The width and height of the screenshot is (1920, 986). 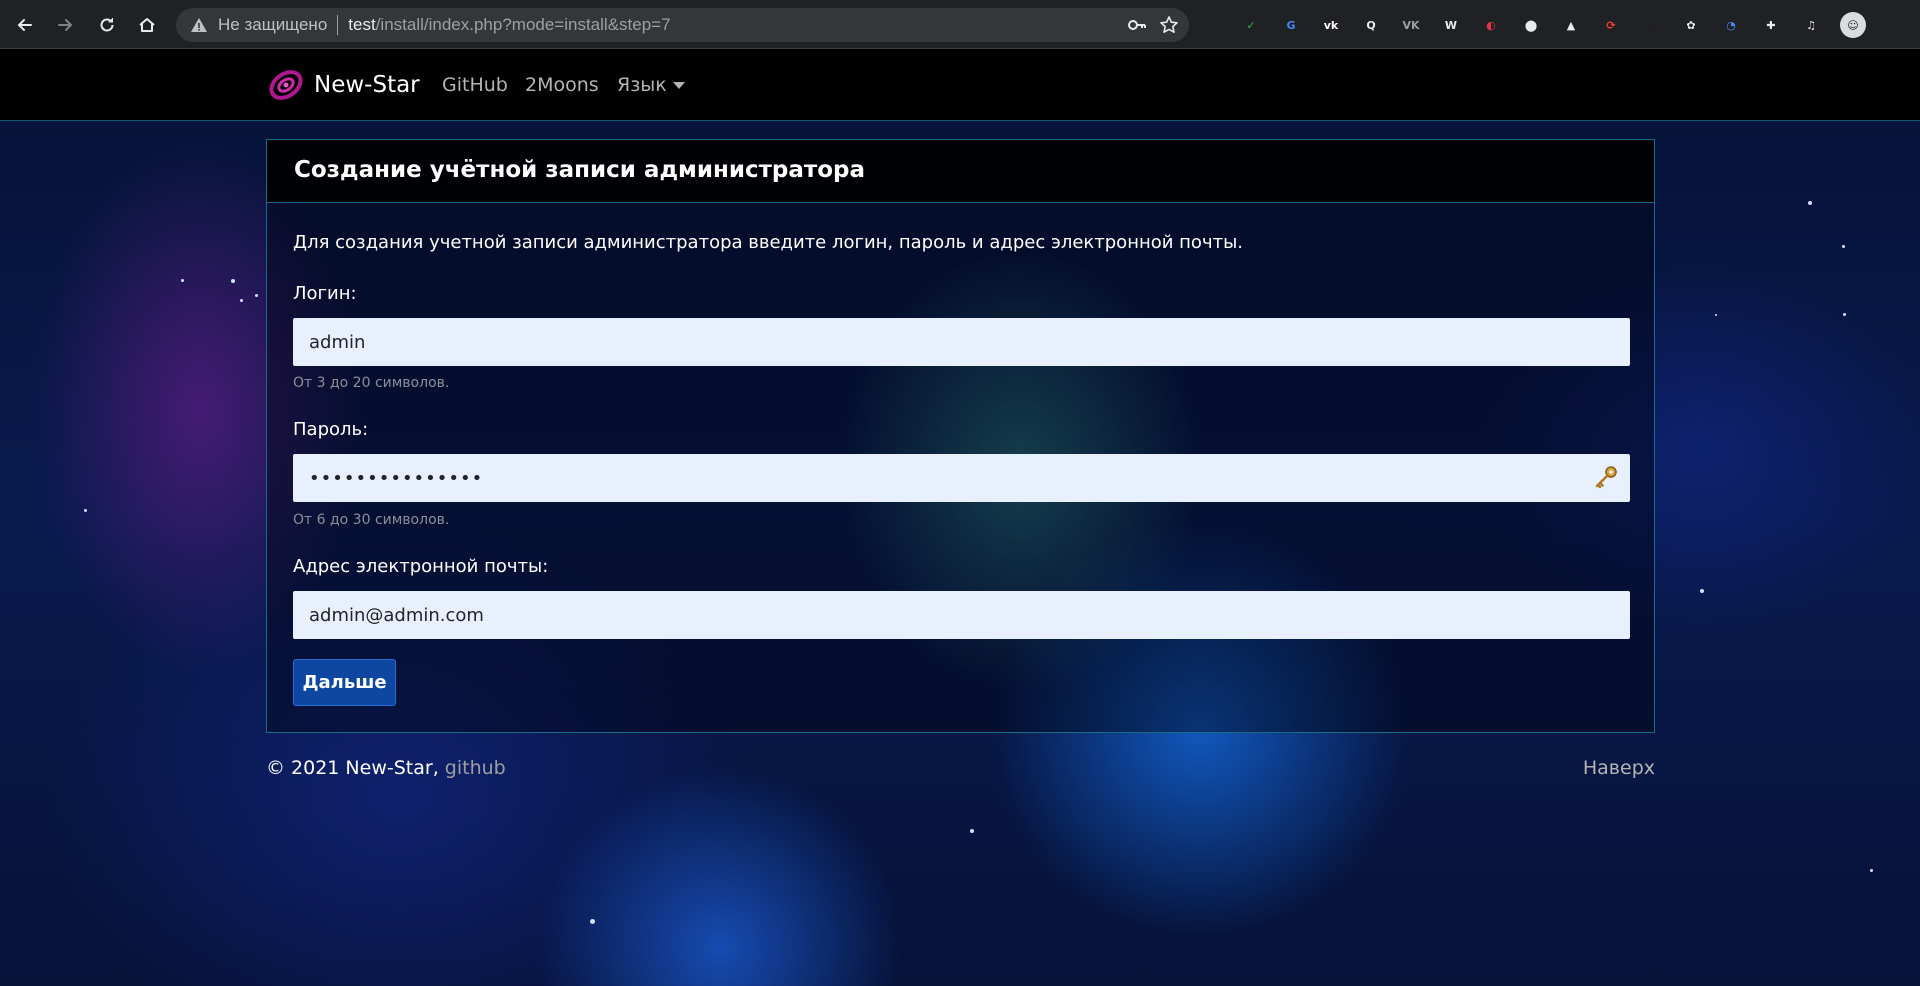 I want to click on email-label: Адрес электронной почты:, so click(x=421, y=566).